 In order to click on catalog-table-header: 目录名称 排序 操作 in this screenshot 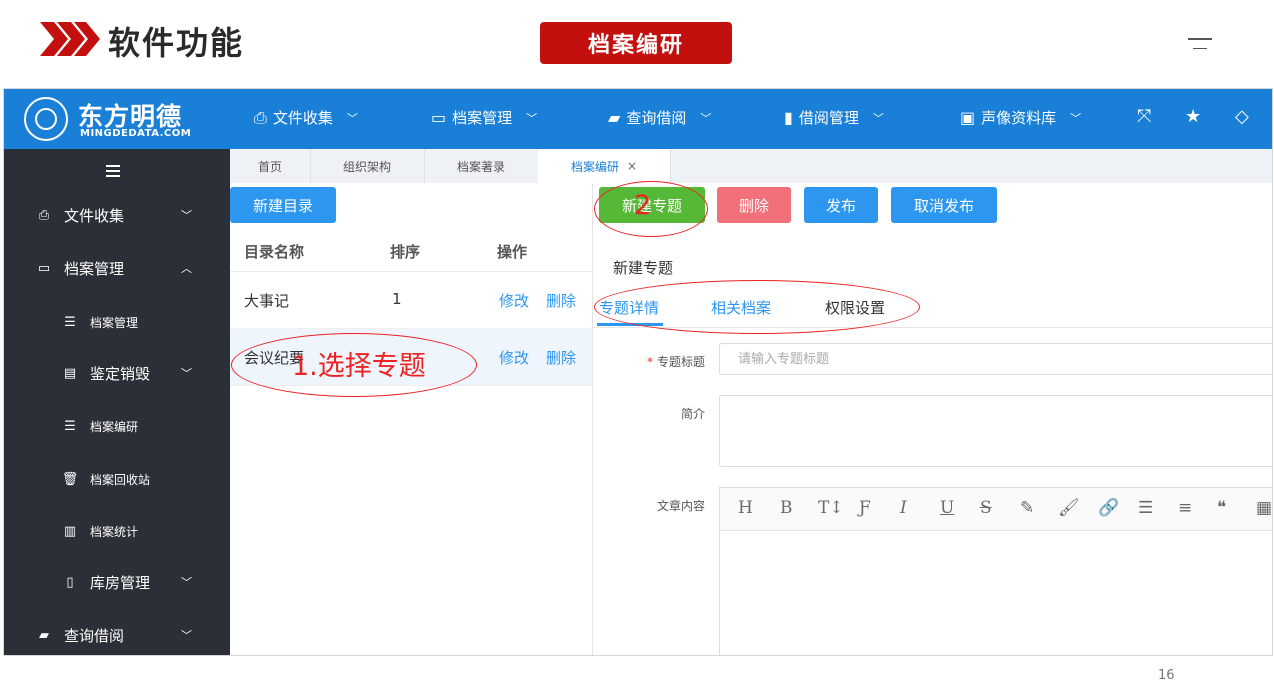, I will do `click(411, 249)`.